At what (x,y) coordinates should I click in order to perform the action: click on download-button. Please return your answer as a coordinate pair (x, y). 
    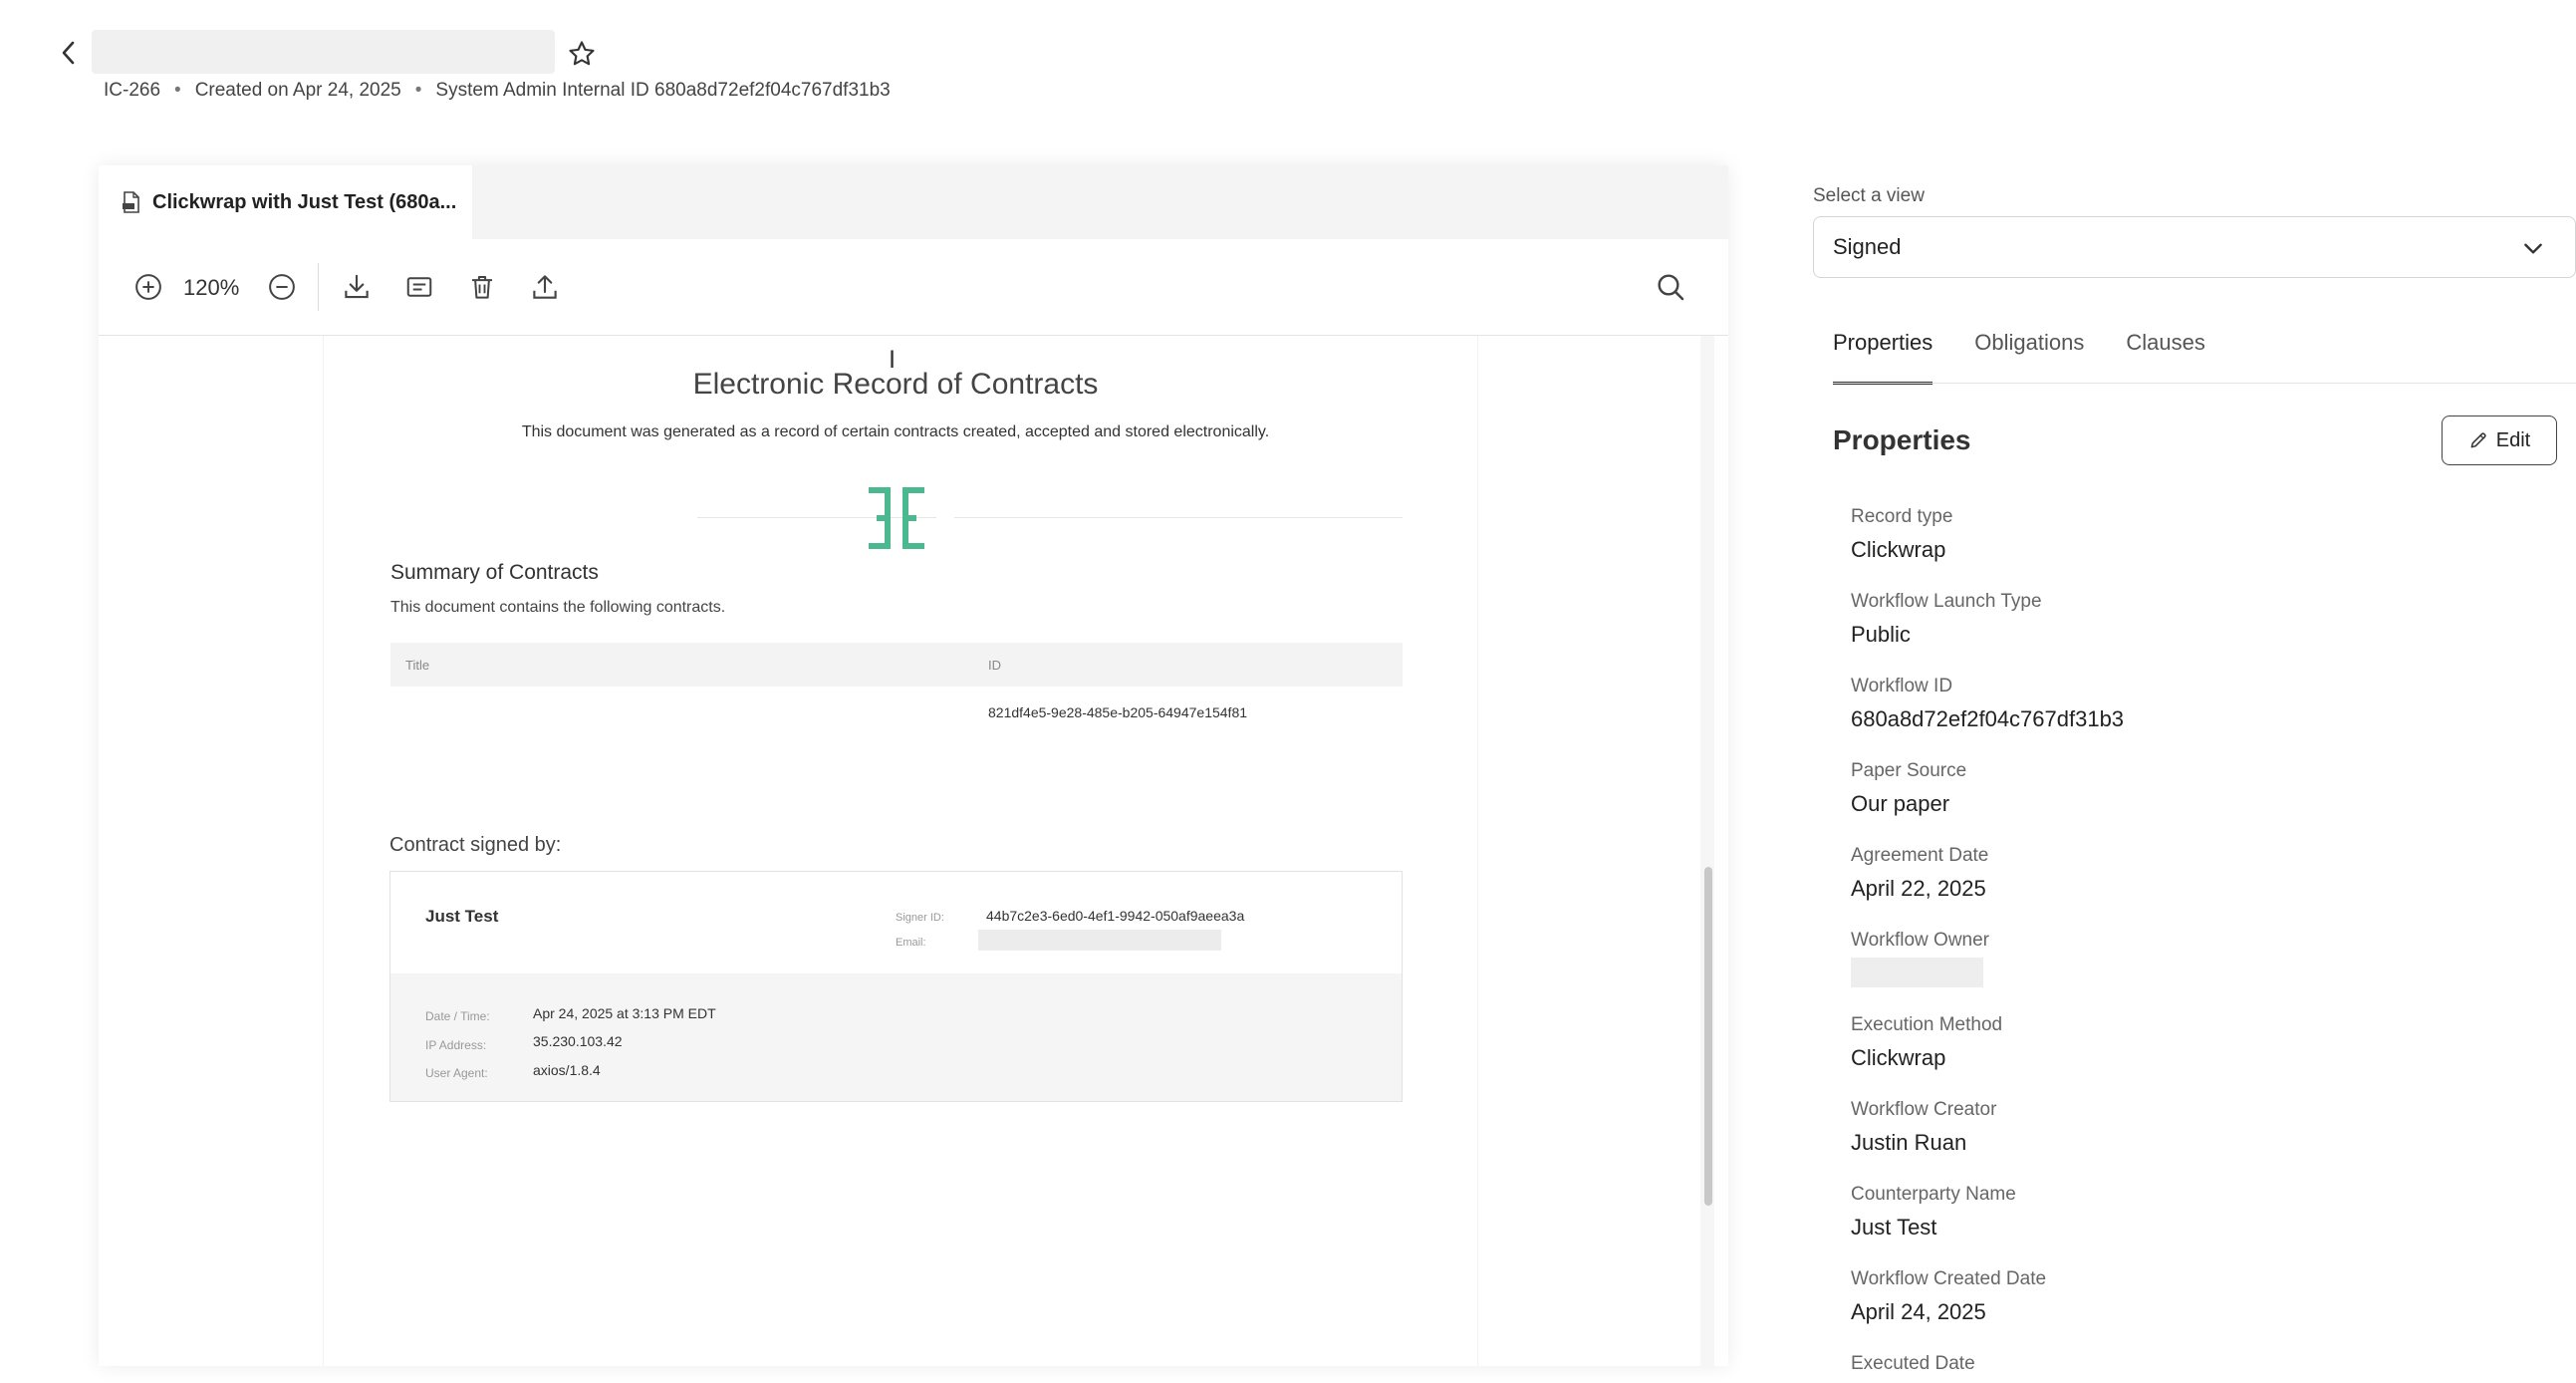
    Looking at the image, I should click on (357, 287).